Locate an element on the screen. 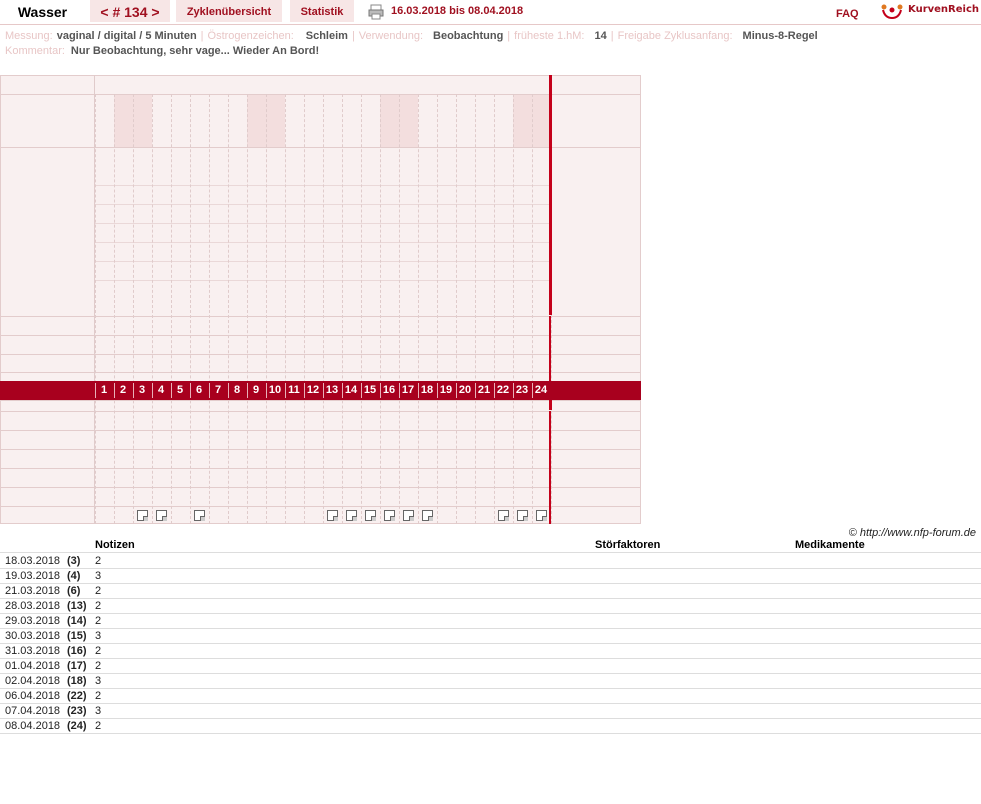 This screenshot has width=981, height=804. page-title: Wasser is located at coordinates (42, 11).